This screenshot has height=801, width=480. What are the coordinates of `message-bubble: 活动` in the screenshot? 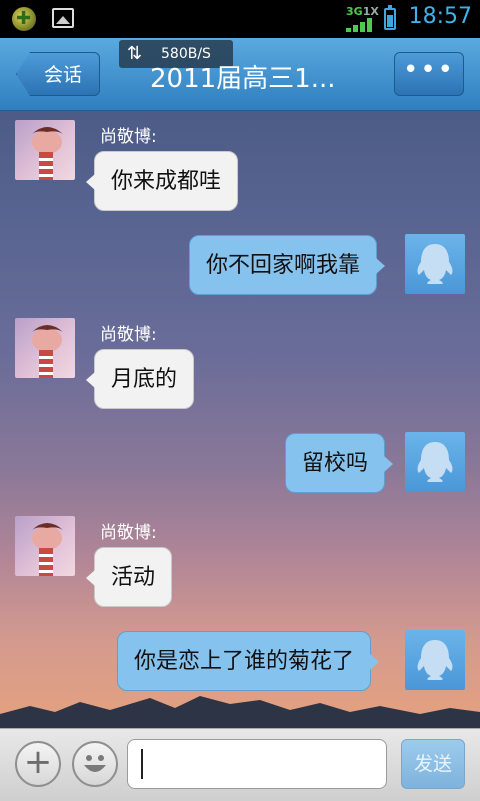 It's located at (129, 577).